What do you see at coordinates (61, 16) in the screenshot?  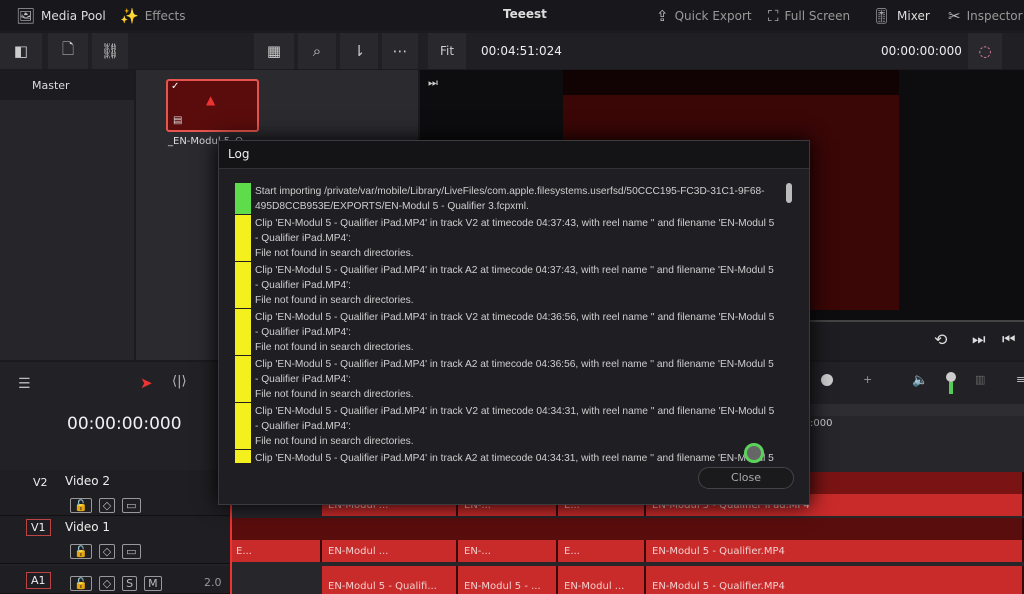 I see `media-pool-button: 🖼 Media Pool` at bounding box center [61, 16].